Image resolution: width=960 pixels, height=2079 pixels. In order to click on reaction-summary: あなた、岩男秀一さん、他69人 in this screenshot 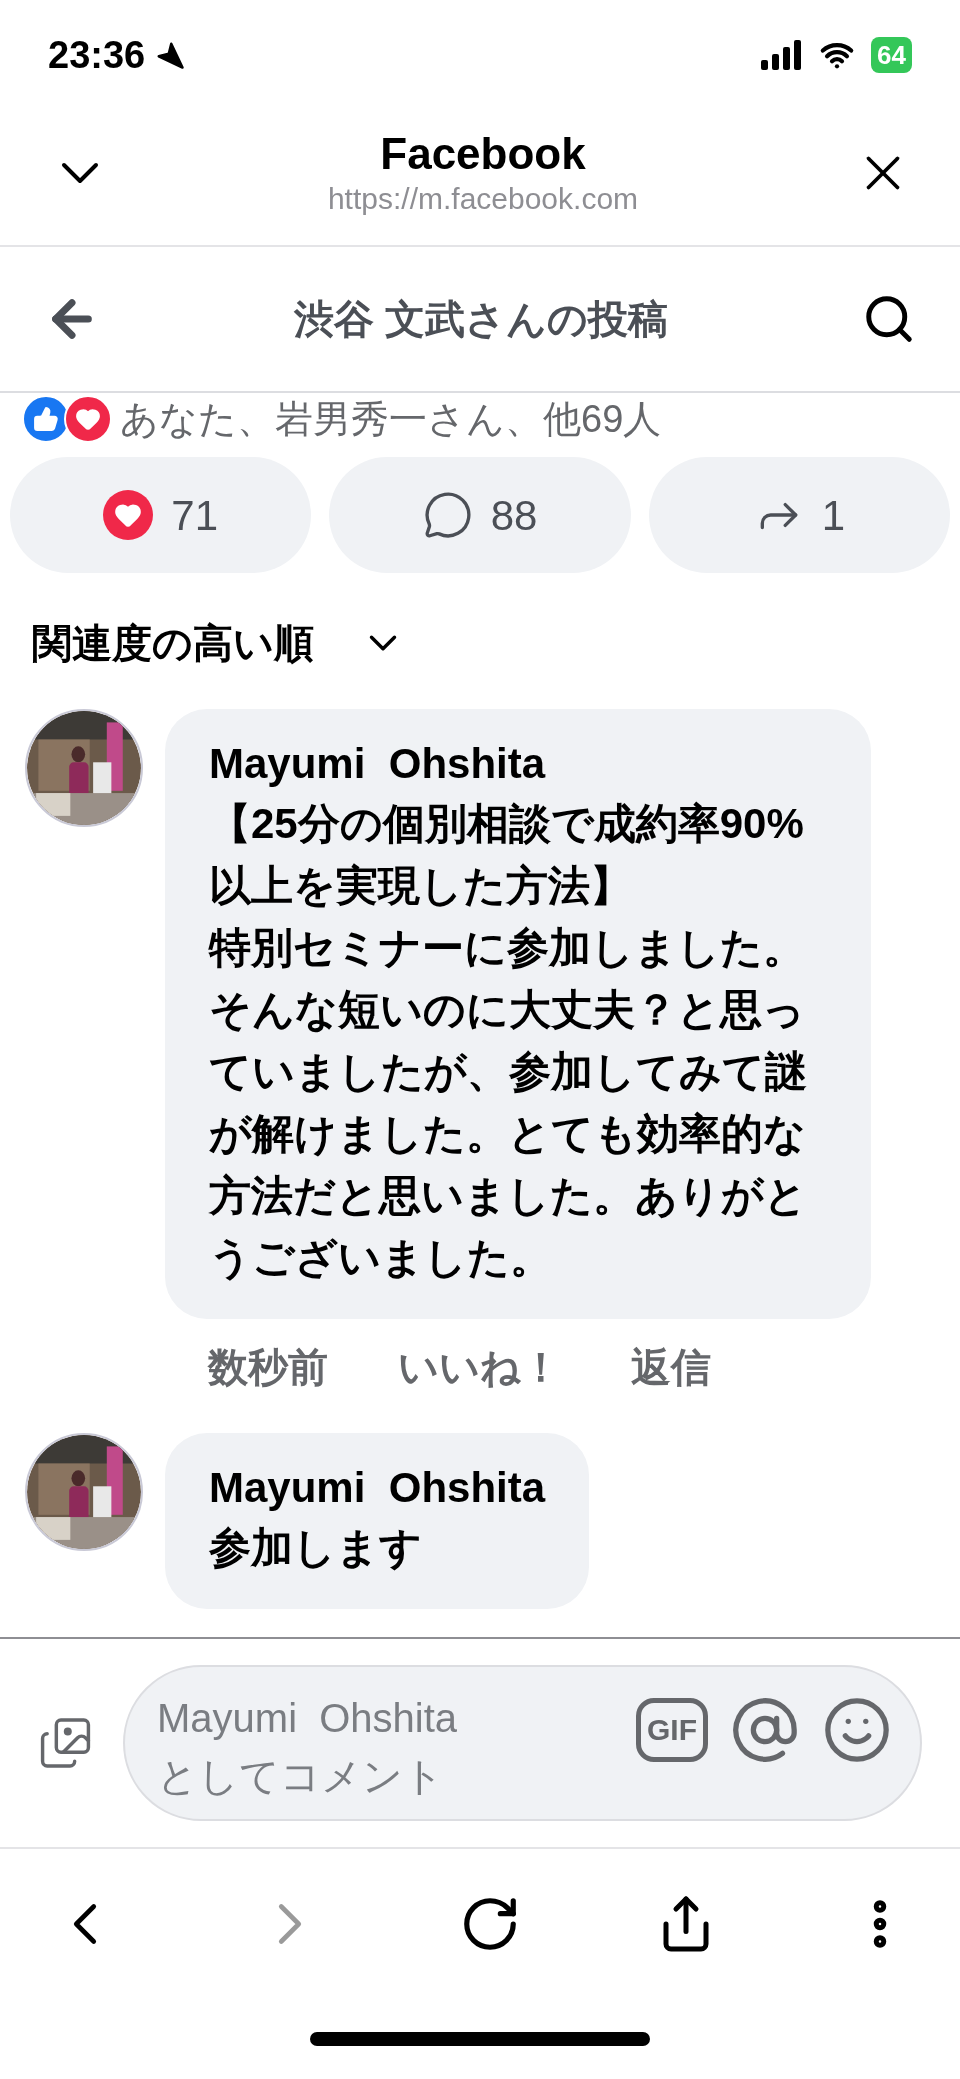, I will do `click(391, 419)`.